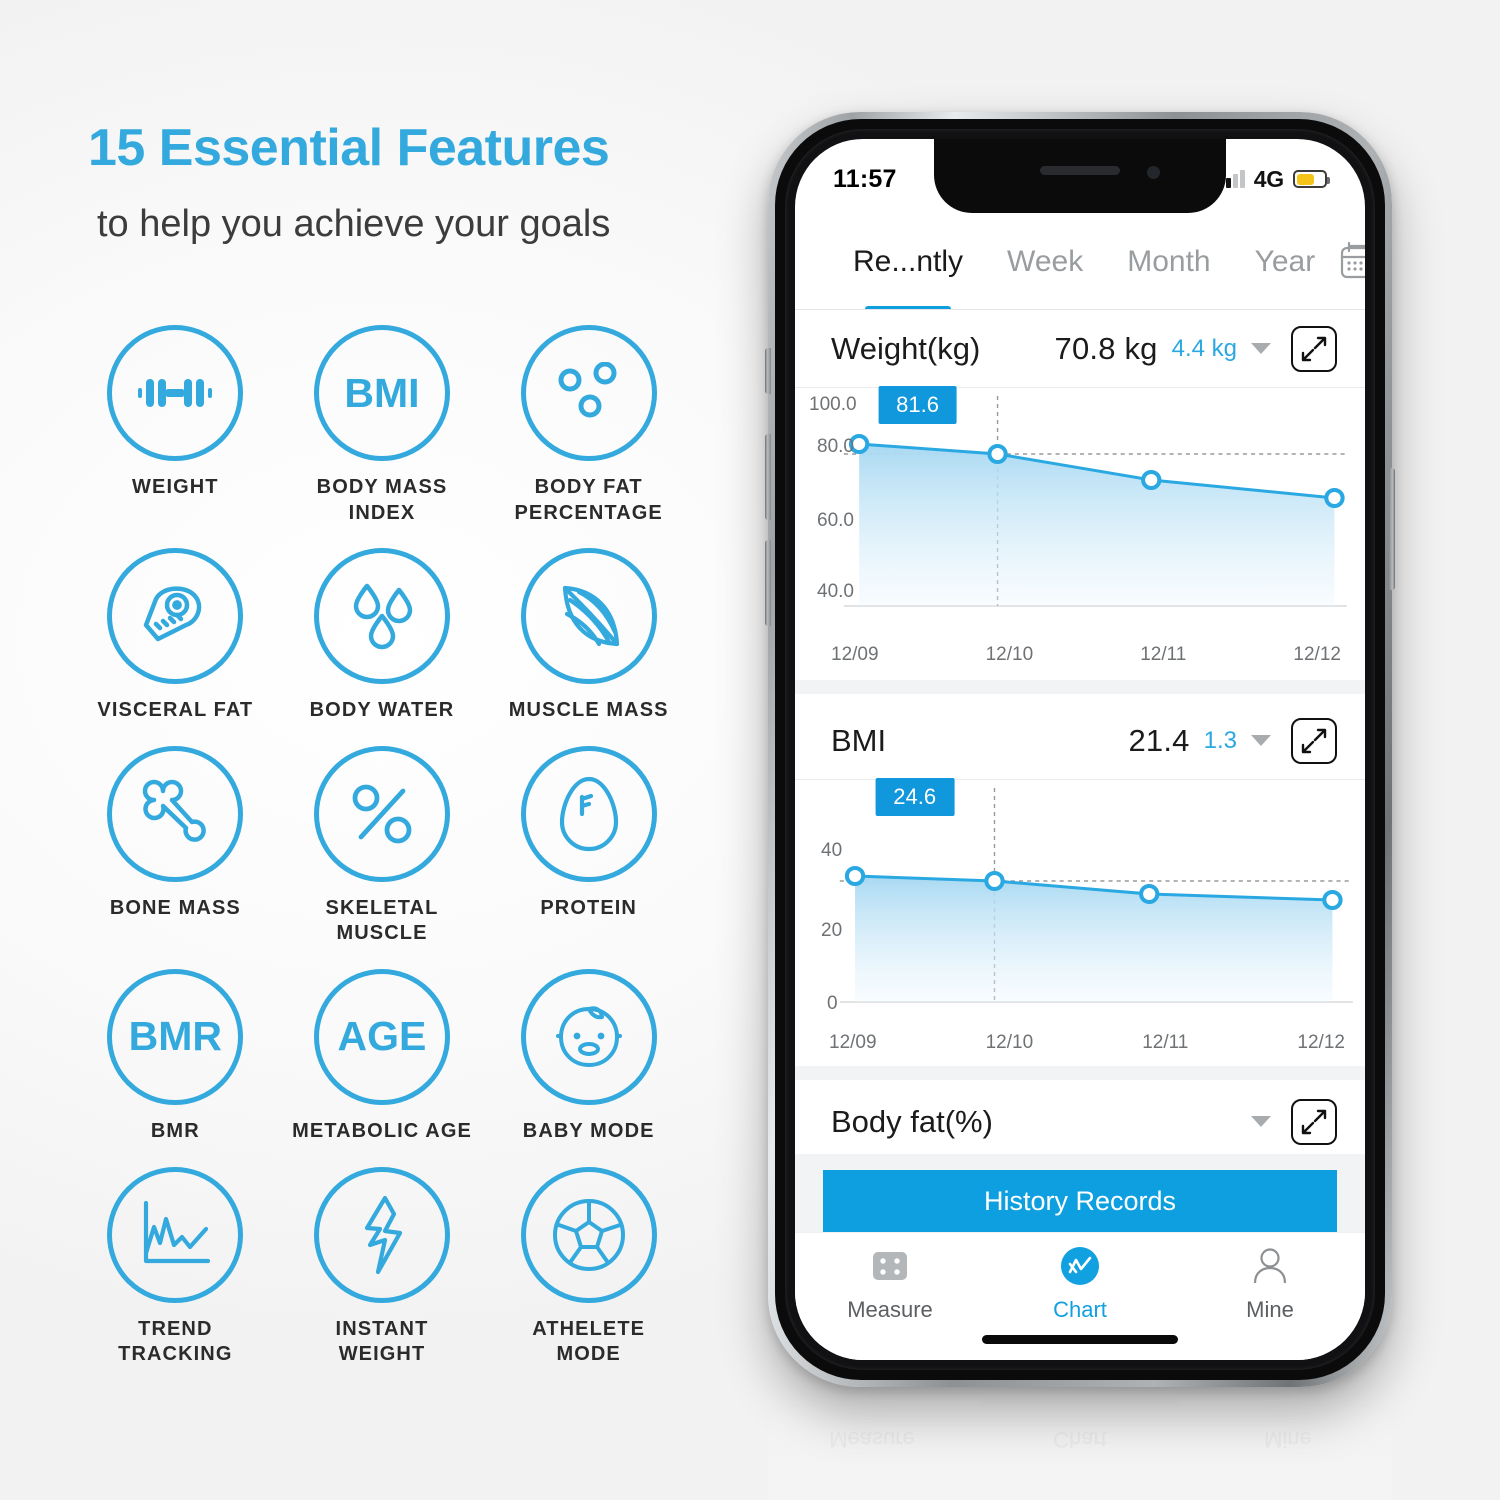  What do you see at coordinates (912, 1121) in the screenshot?
I see `bodyfat-card-title: Body fat(%)` at bounding box center [912, 1121].